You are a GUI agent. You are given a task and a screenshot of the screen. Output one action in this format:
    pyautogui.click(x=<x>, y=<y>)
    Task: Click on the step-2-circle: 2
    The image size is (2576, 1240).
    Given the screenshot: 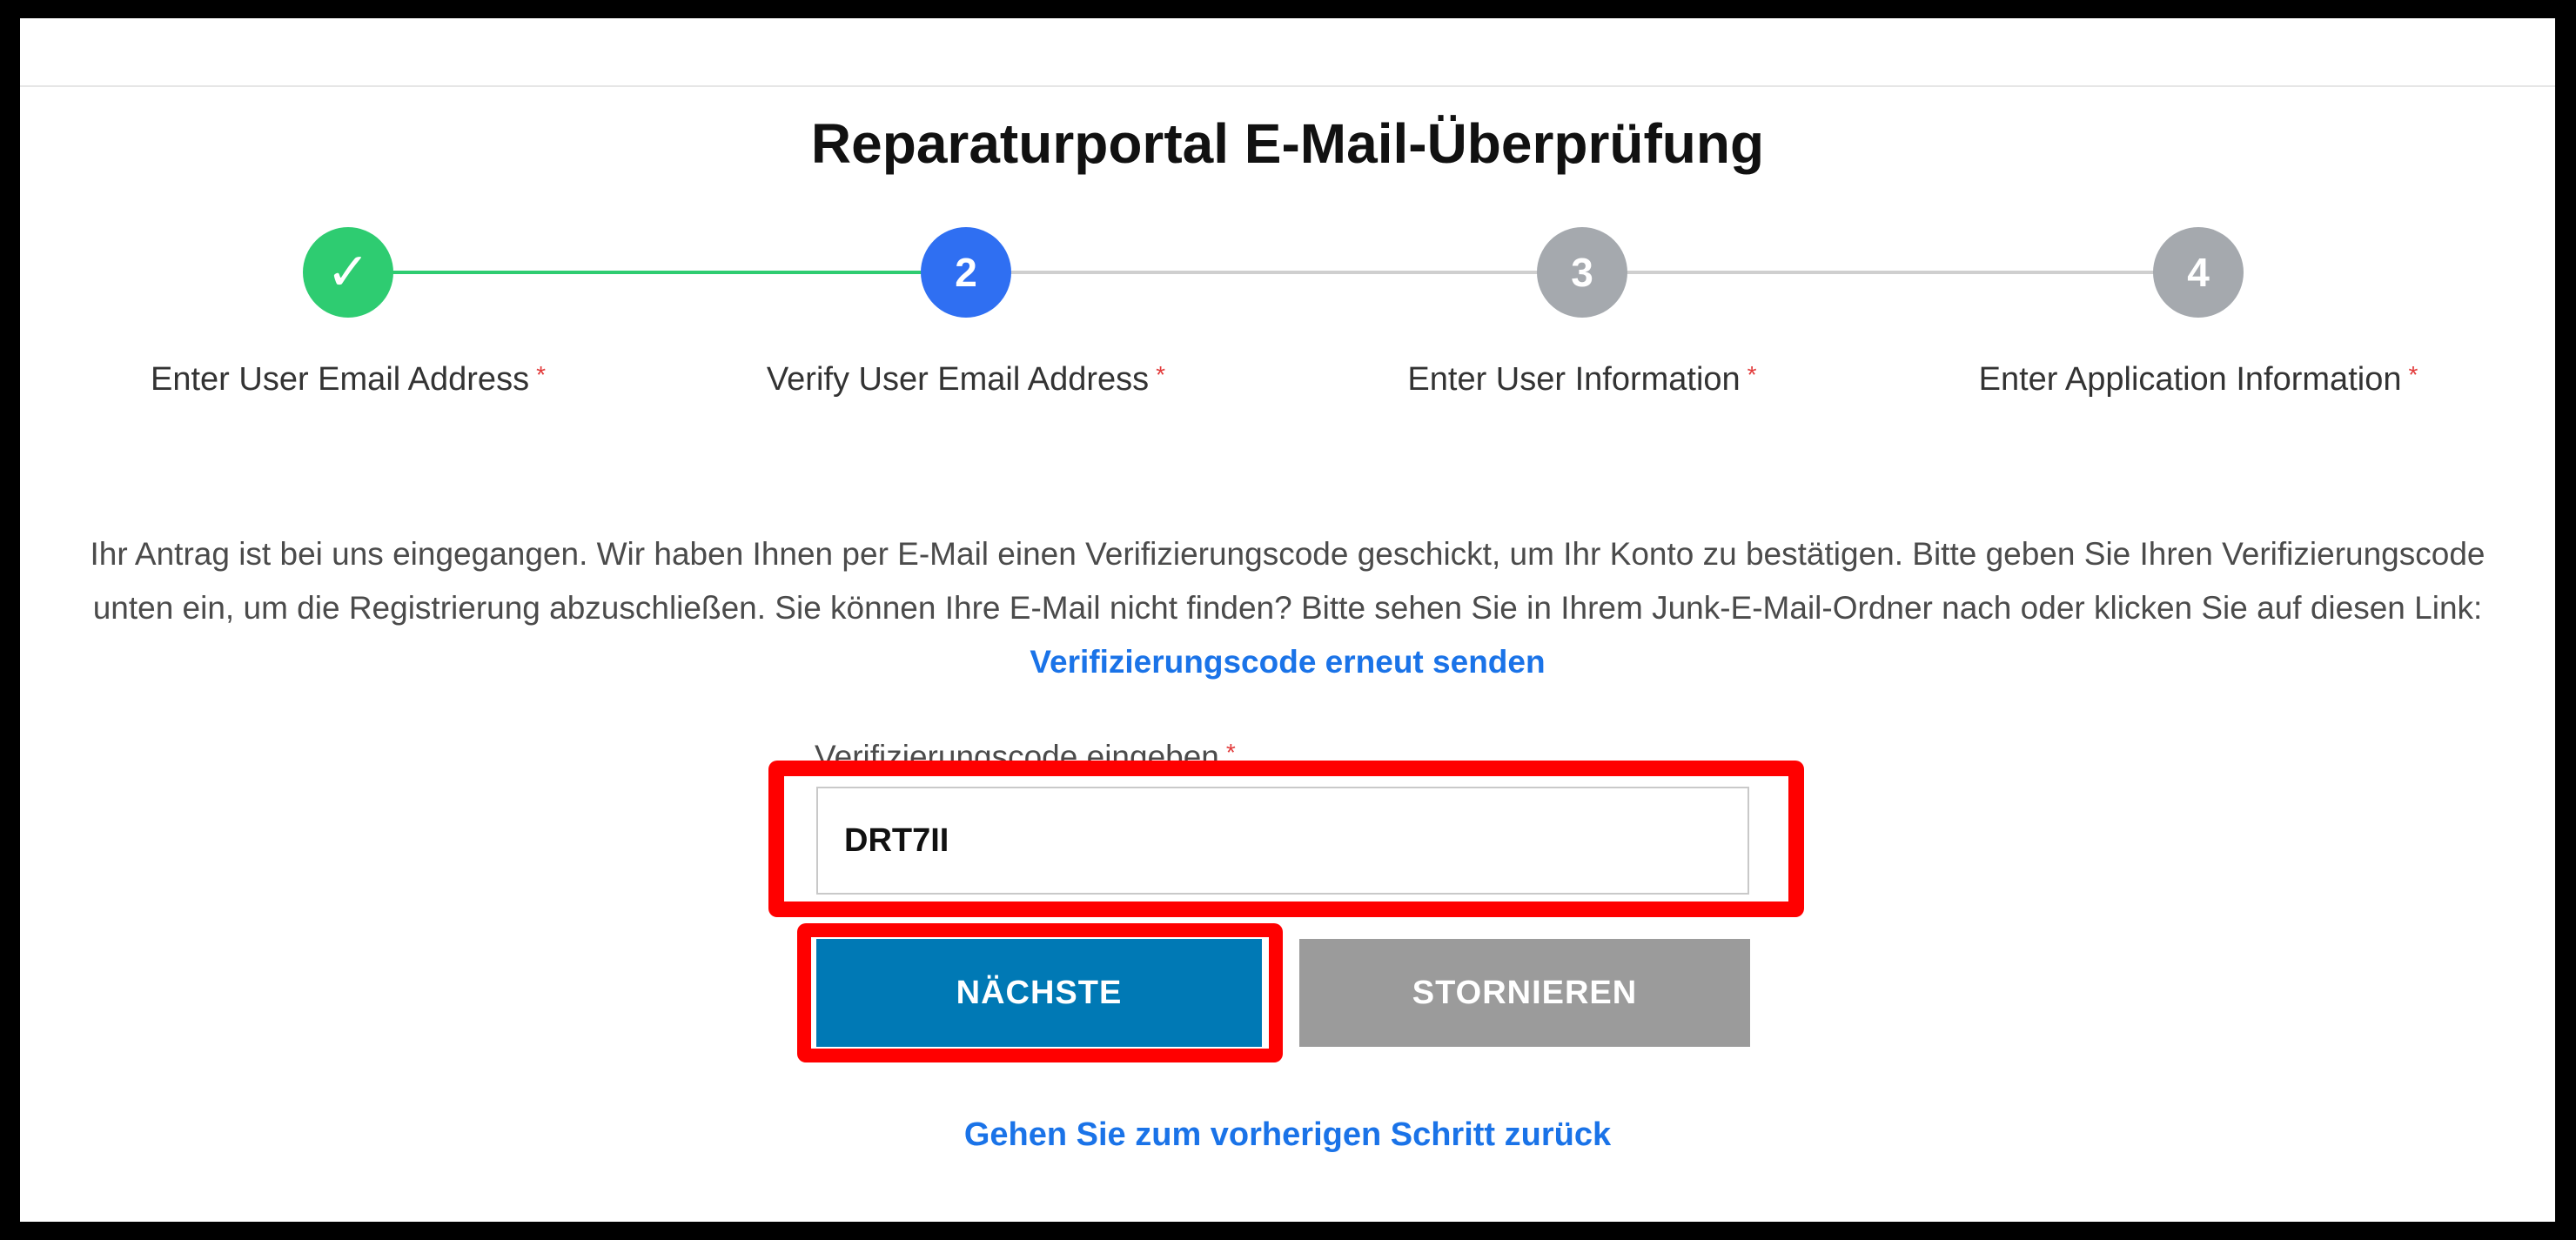 What is the action you would take?
    pyautogui.click(x=966, y=272)
    